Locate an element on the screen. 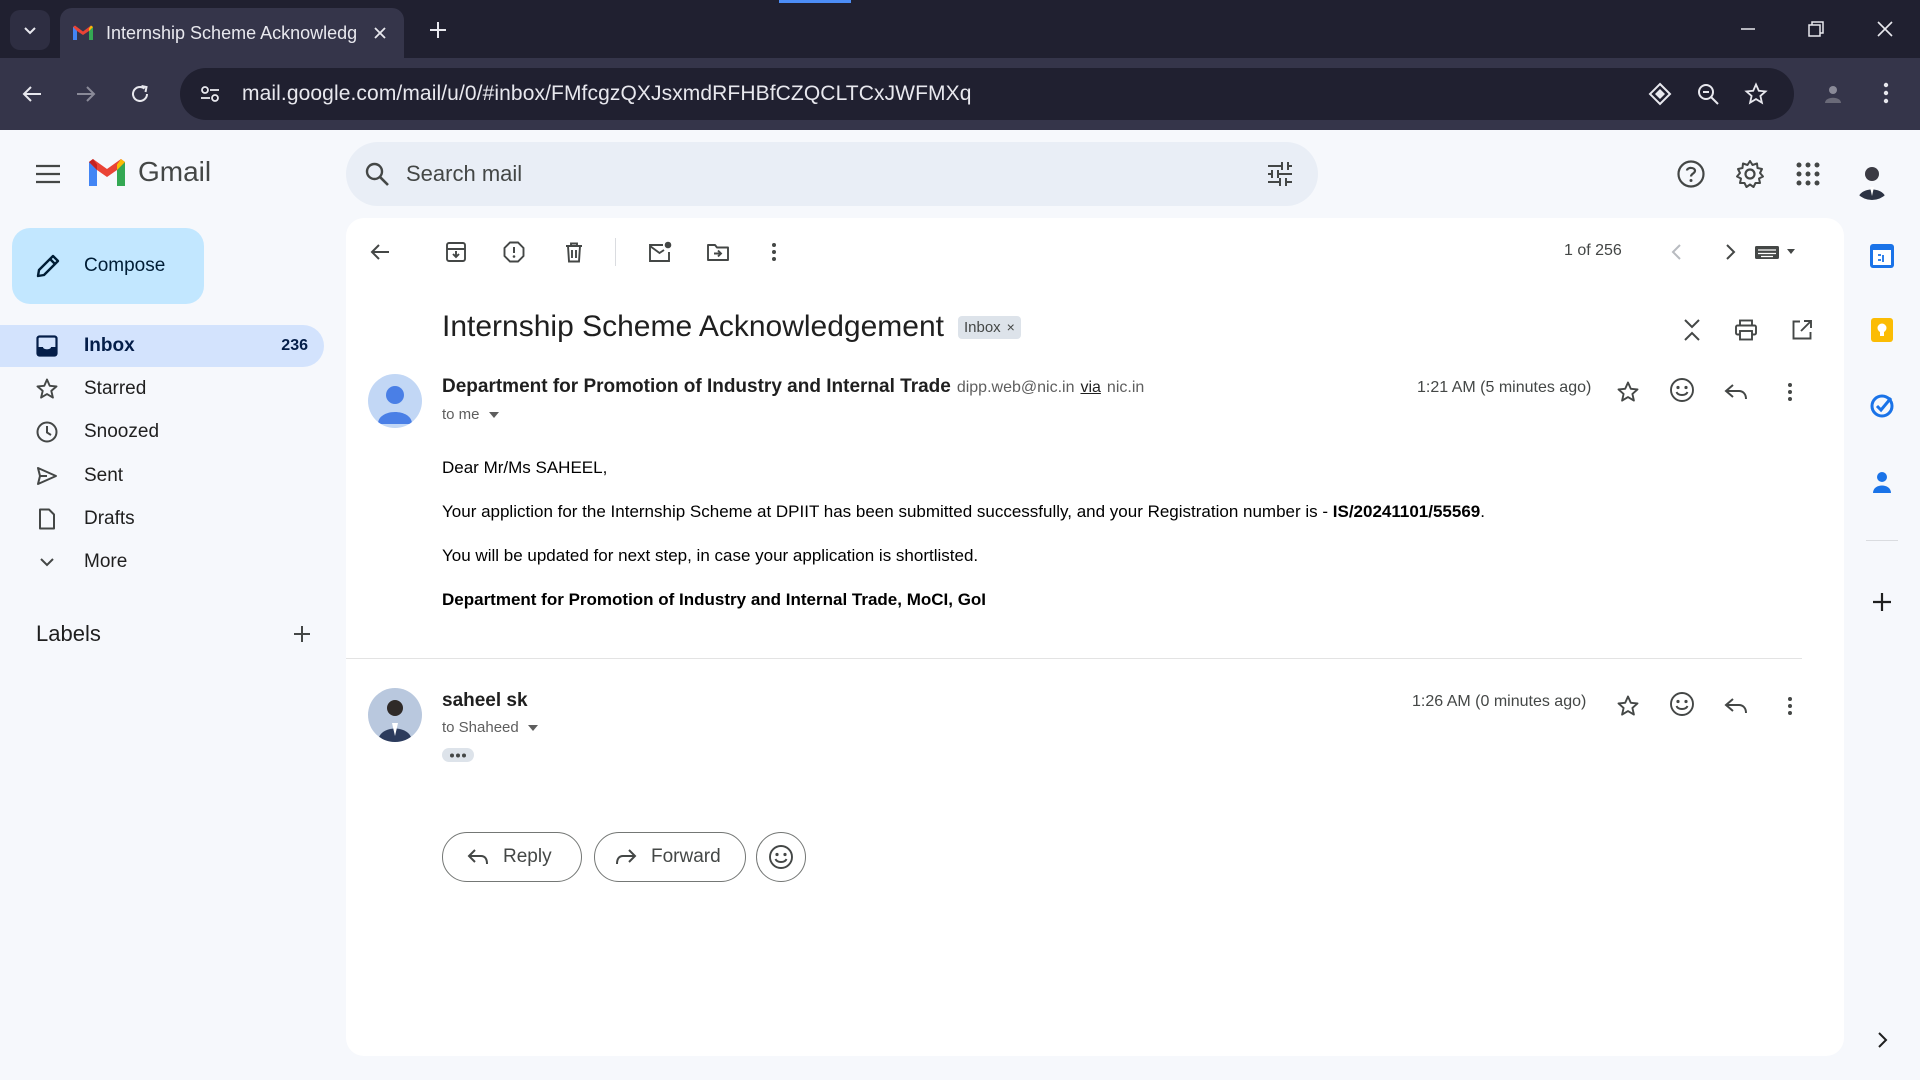 The height and width of the screenshot is (1080, 1920). clock-icon is located at coordinates (47, 432).